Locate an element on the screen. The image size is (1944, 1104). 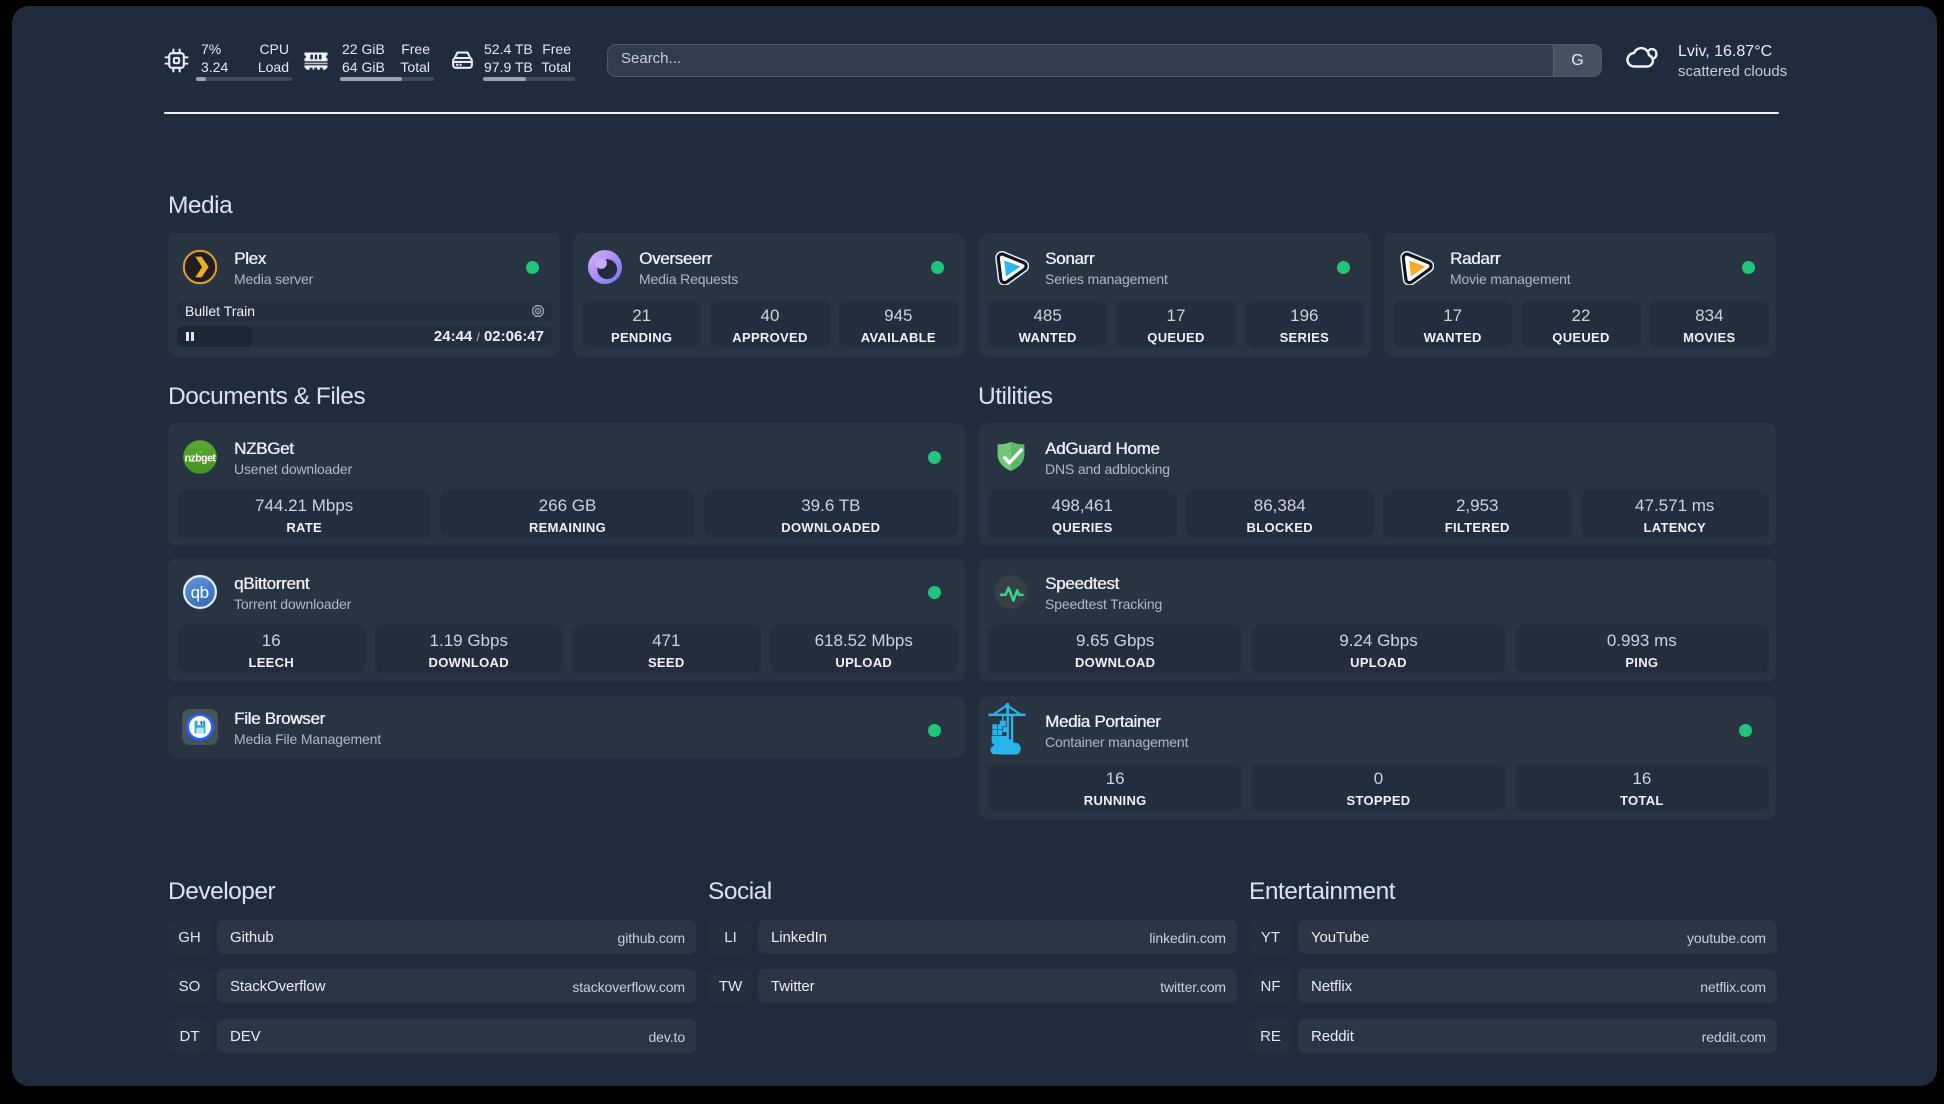
svg-text: nzbget is located at coordinates (201, 459).